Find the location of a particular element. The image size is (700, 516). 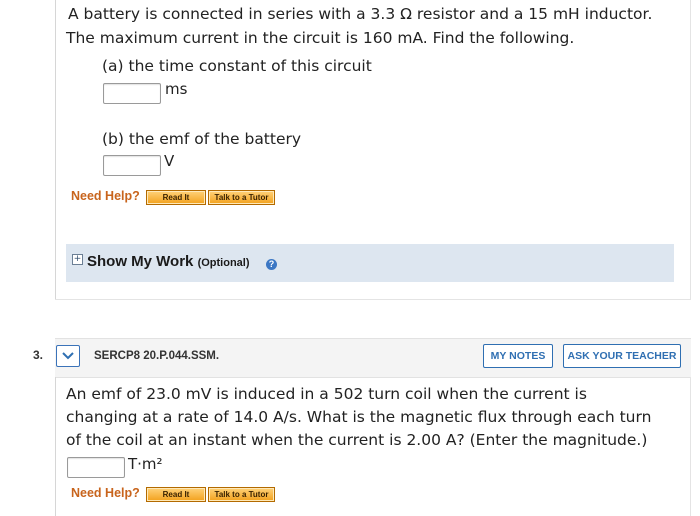

question-code: SERCP8 20.P.044.SSM. is located at coordinates (157, 356).